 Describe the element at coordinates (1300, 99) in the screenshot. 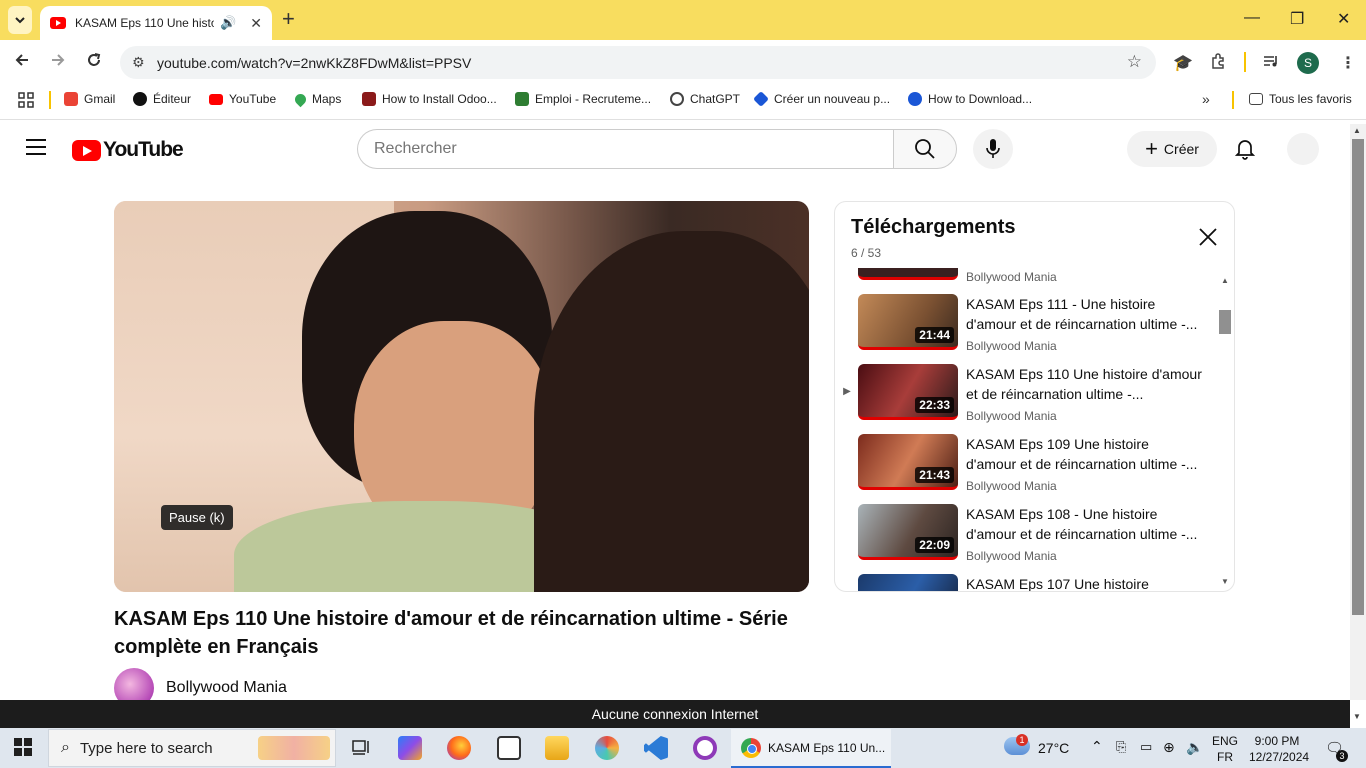

I see `all-bookmarks-folder: Tous les favoris` at that location.